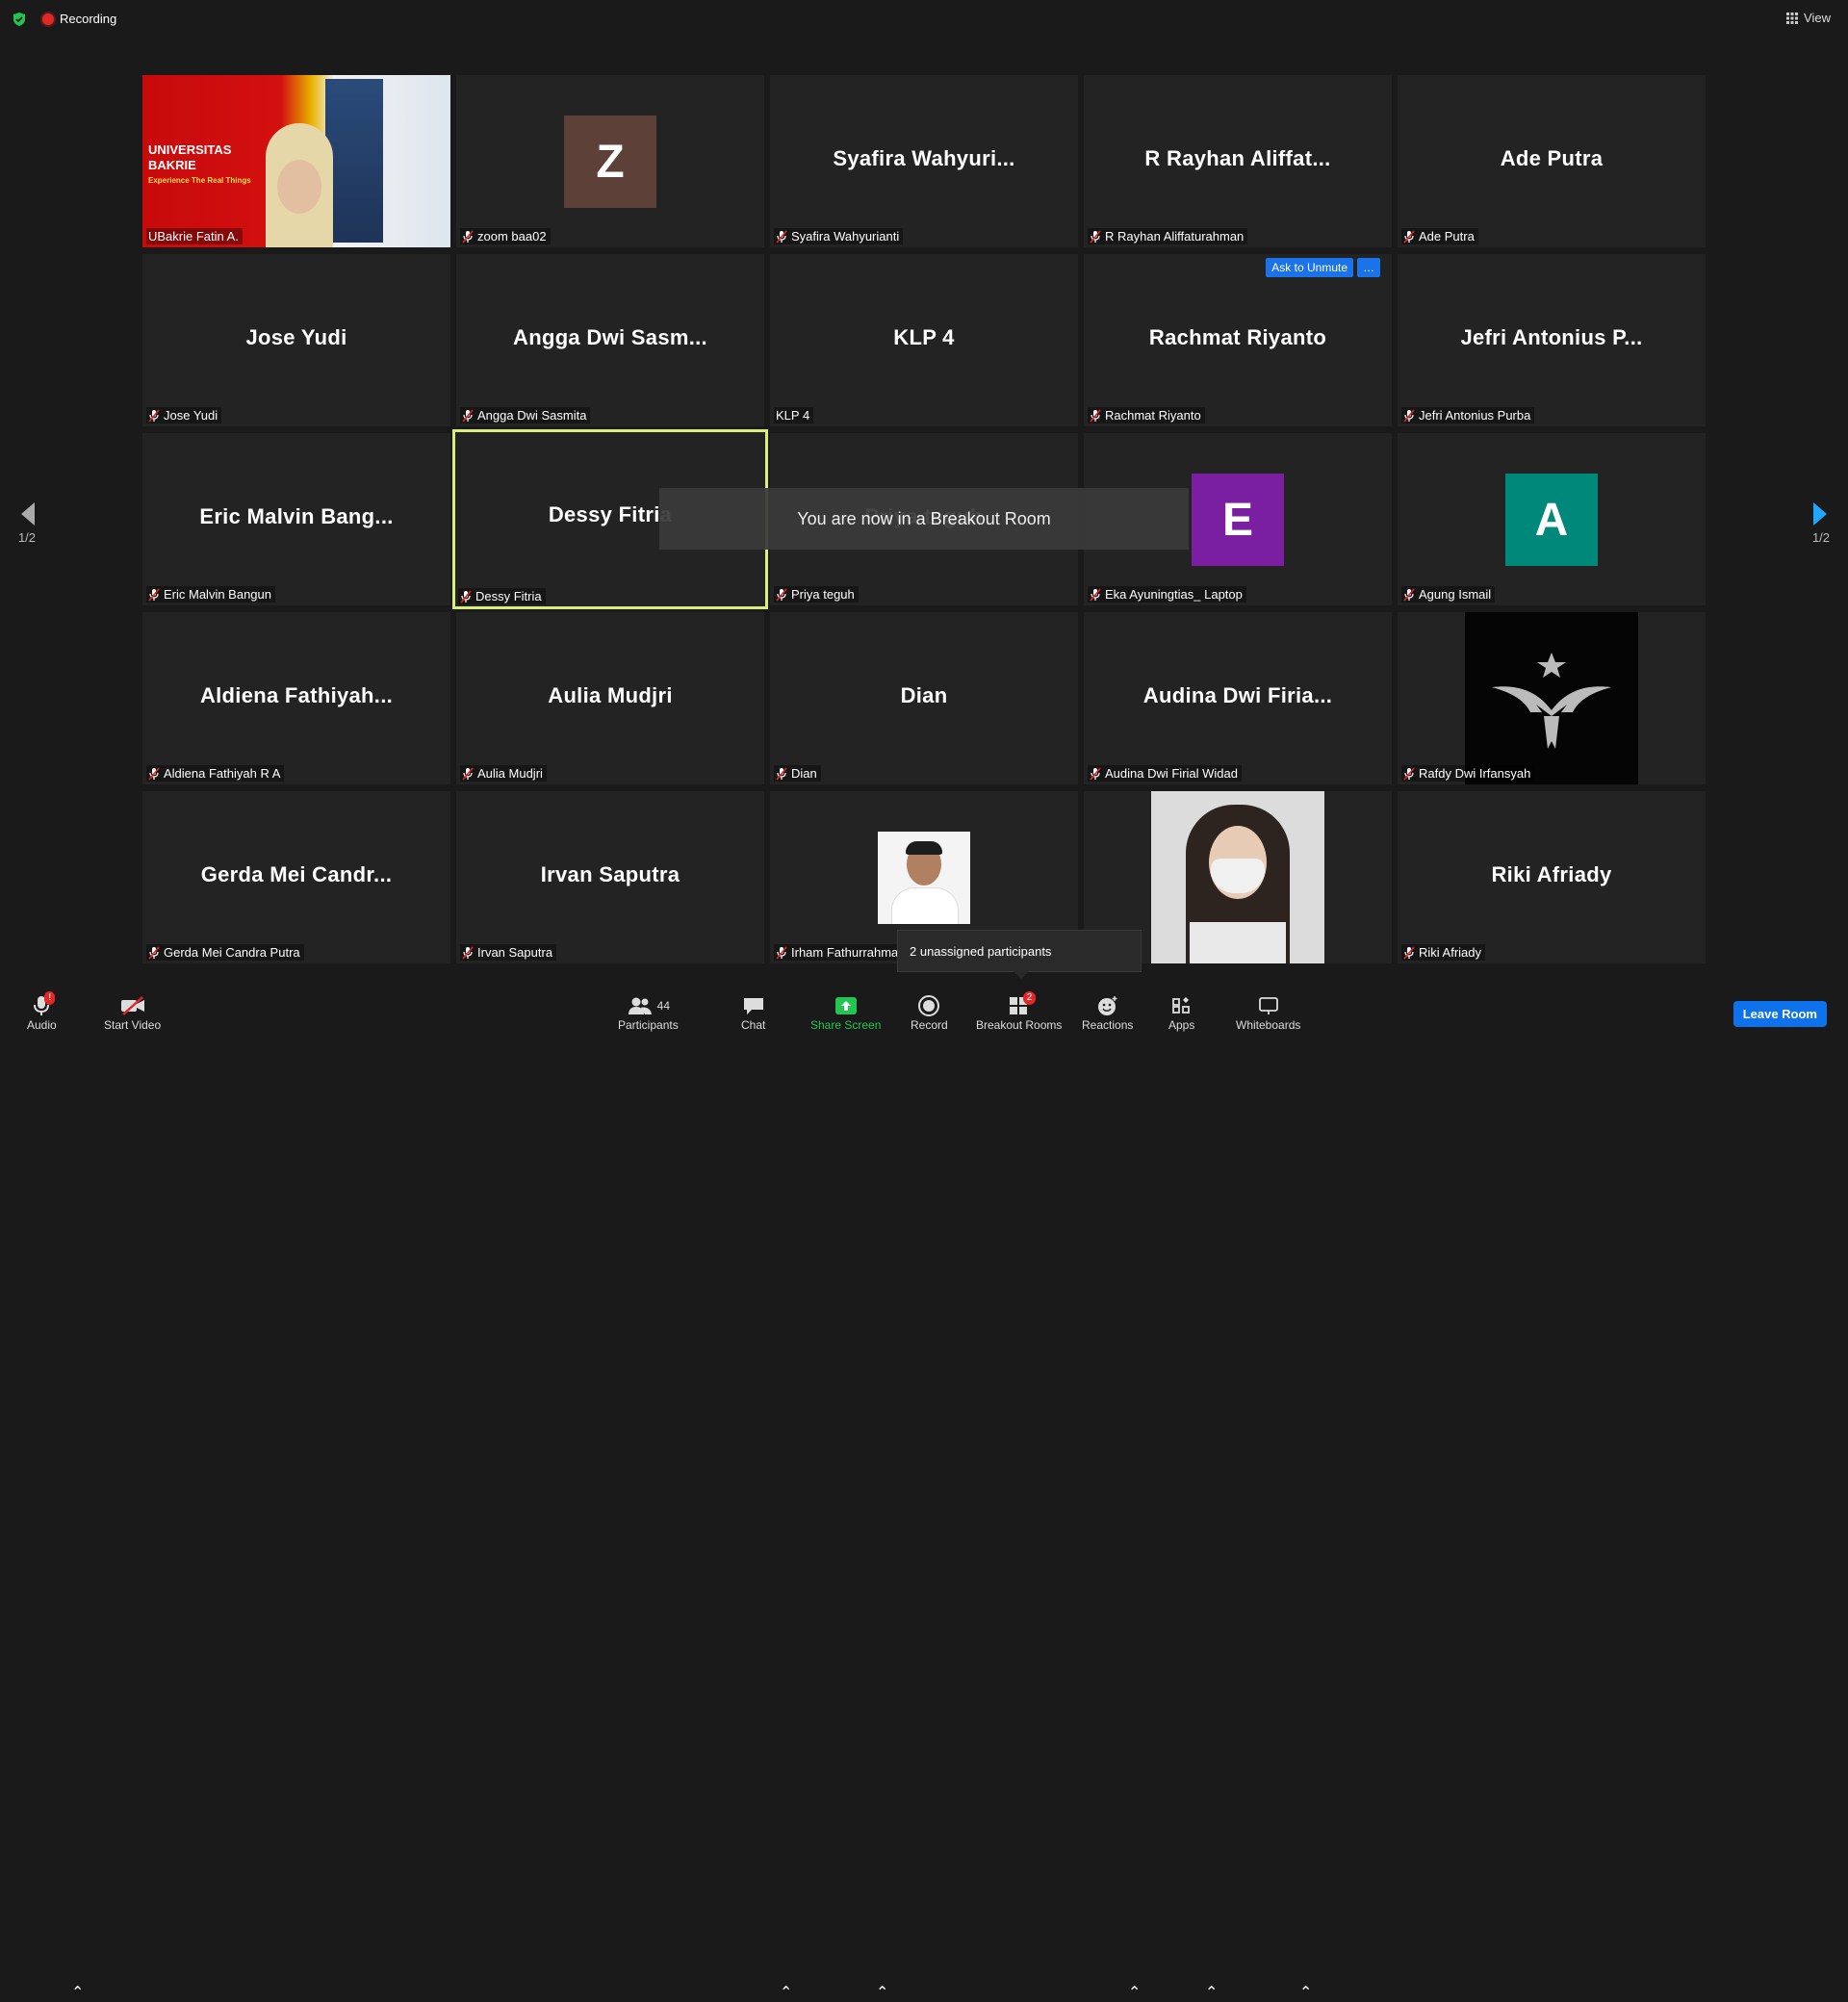 Image resolution: width=1848 pixels, height=2002 pixels. Describe the element at coordinates (1820, 514) in the screenshot. I see `arrow-right-icon` at that location.